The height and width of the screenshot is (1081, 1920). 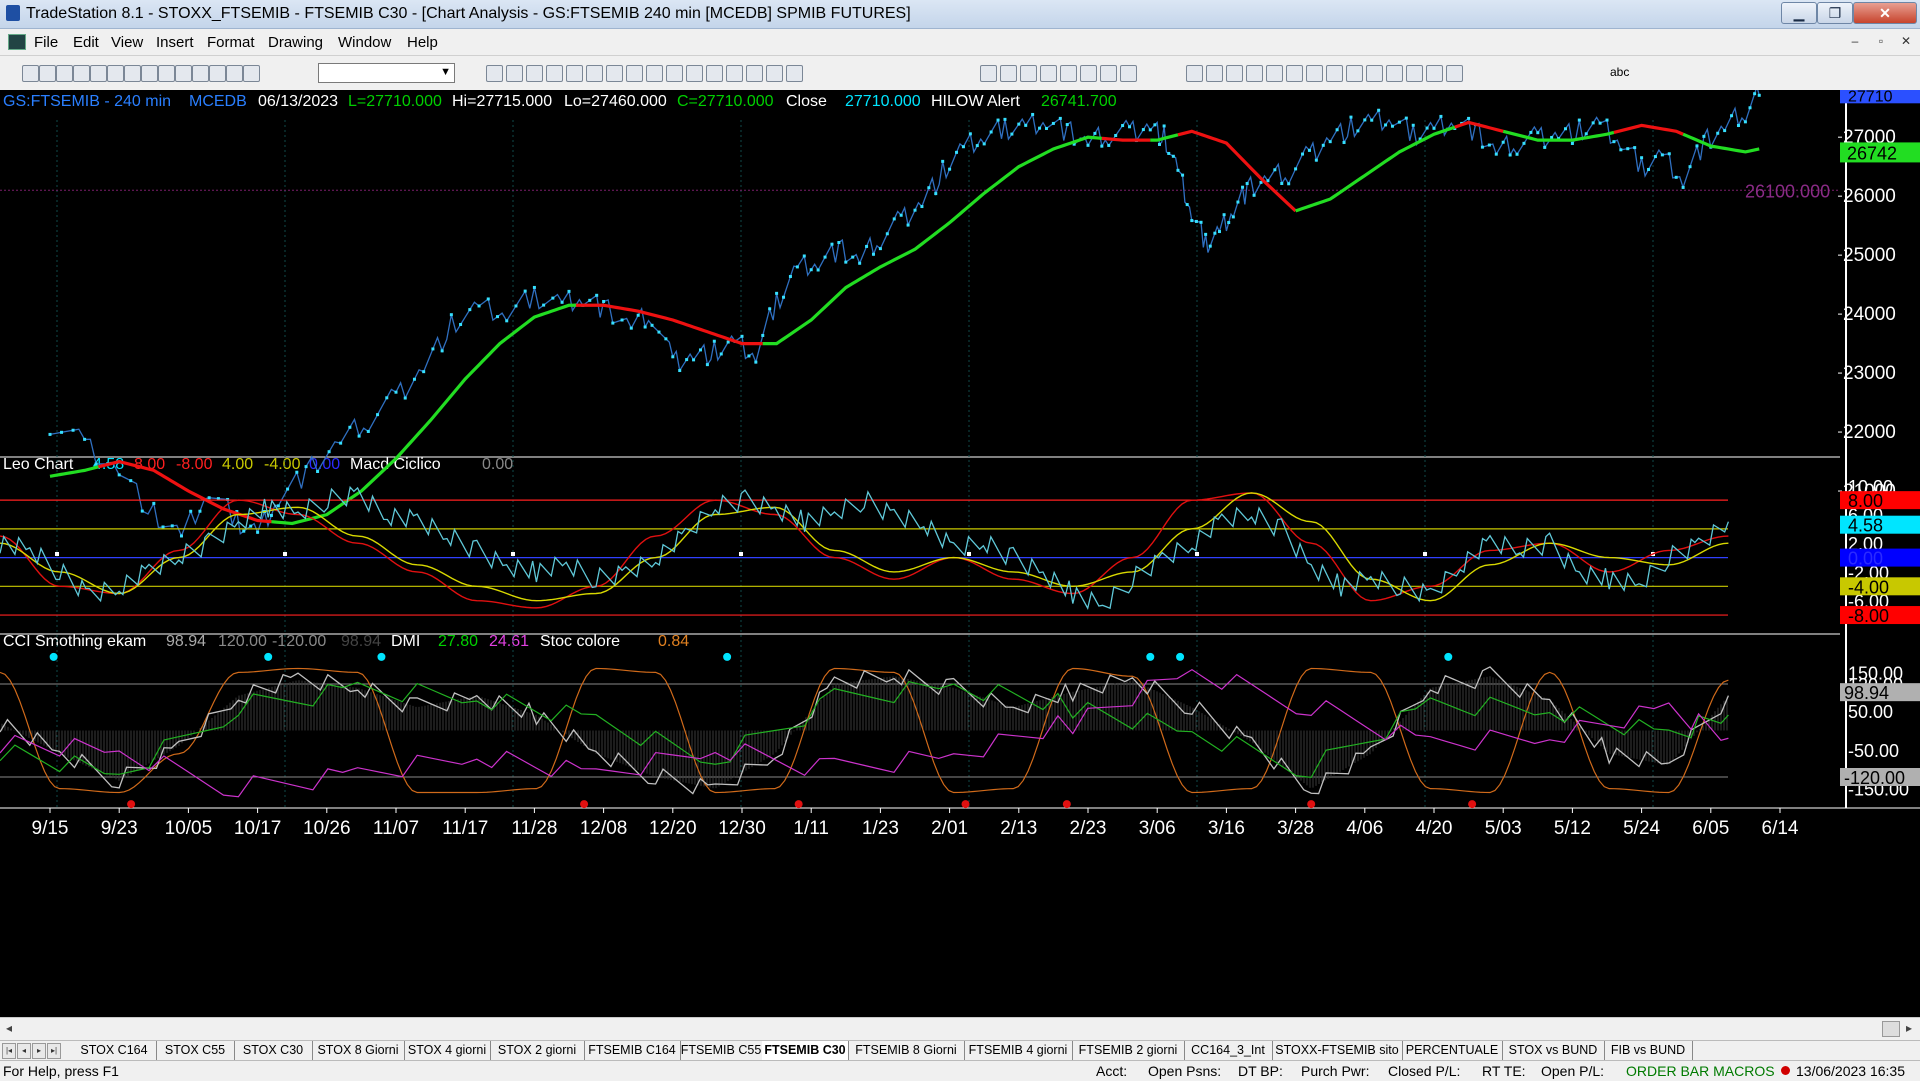 I want to click on tab-next-button: ▸, so click(x=39, y=1051).